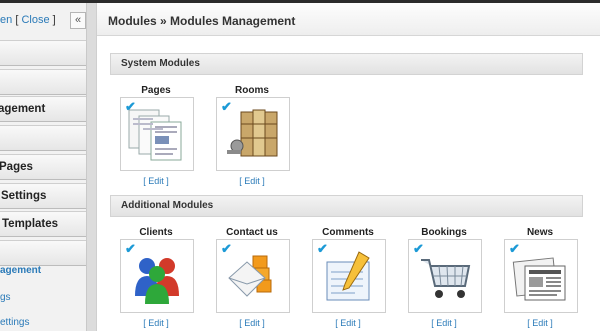  I want to click on module-pages: Pages ✔ [ Edit ], so click(156, 135).